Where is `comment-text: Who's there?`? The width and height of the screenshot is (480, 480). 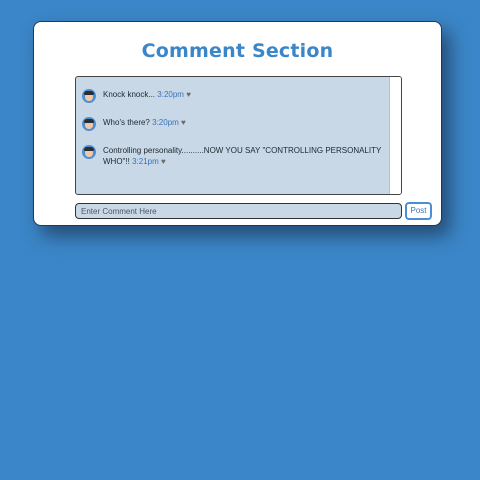 comment-text: Who's there? is located at coordinates (126, 122).